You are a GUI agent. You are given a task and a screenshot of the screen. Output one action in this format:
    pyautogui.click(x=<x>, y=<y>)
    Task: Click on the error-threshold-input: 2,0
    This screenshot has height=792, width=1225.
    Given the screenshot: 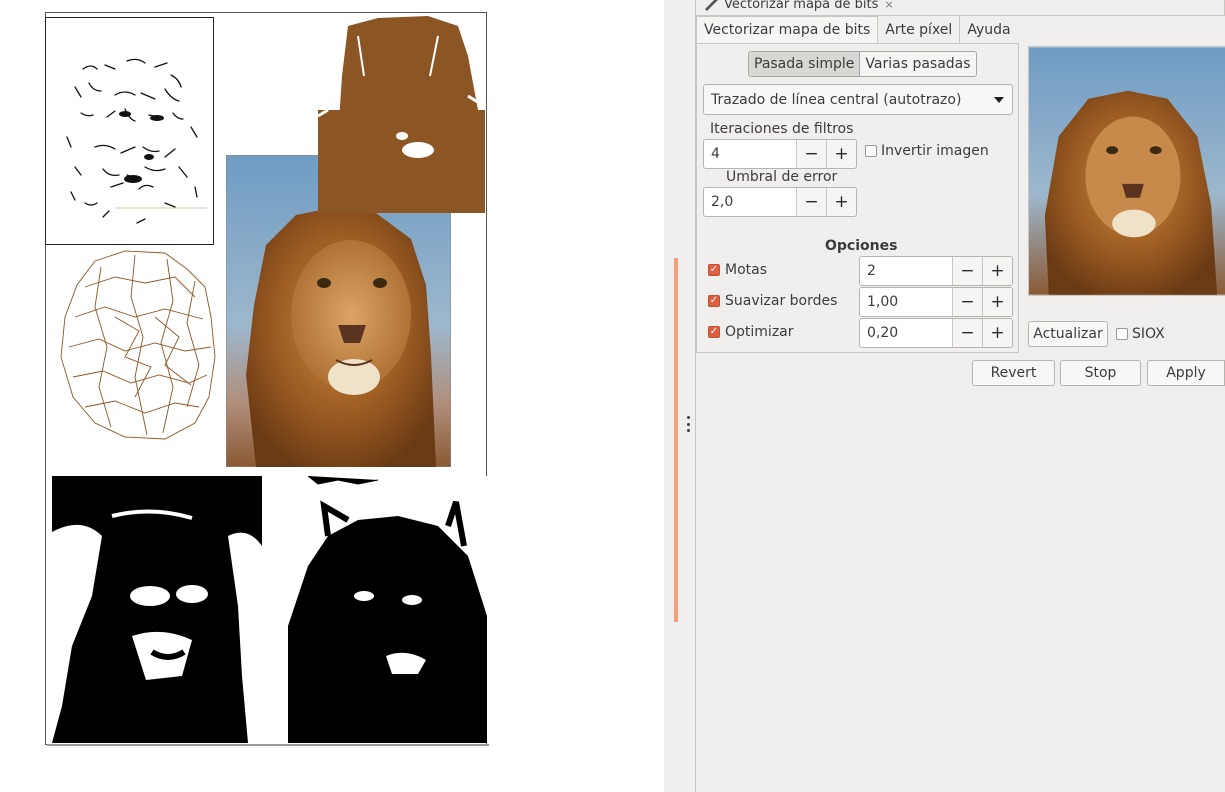 What is the action you would take?
    pyautogui.click(x=750, y=202)
    